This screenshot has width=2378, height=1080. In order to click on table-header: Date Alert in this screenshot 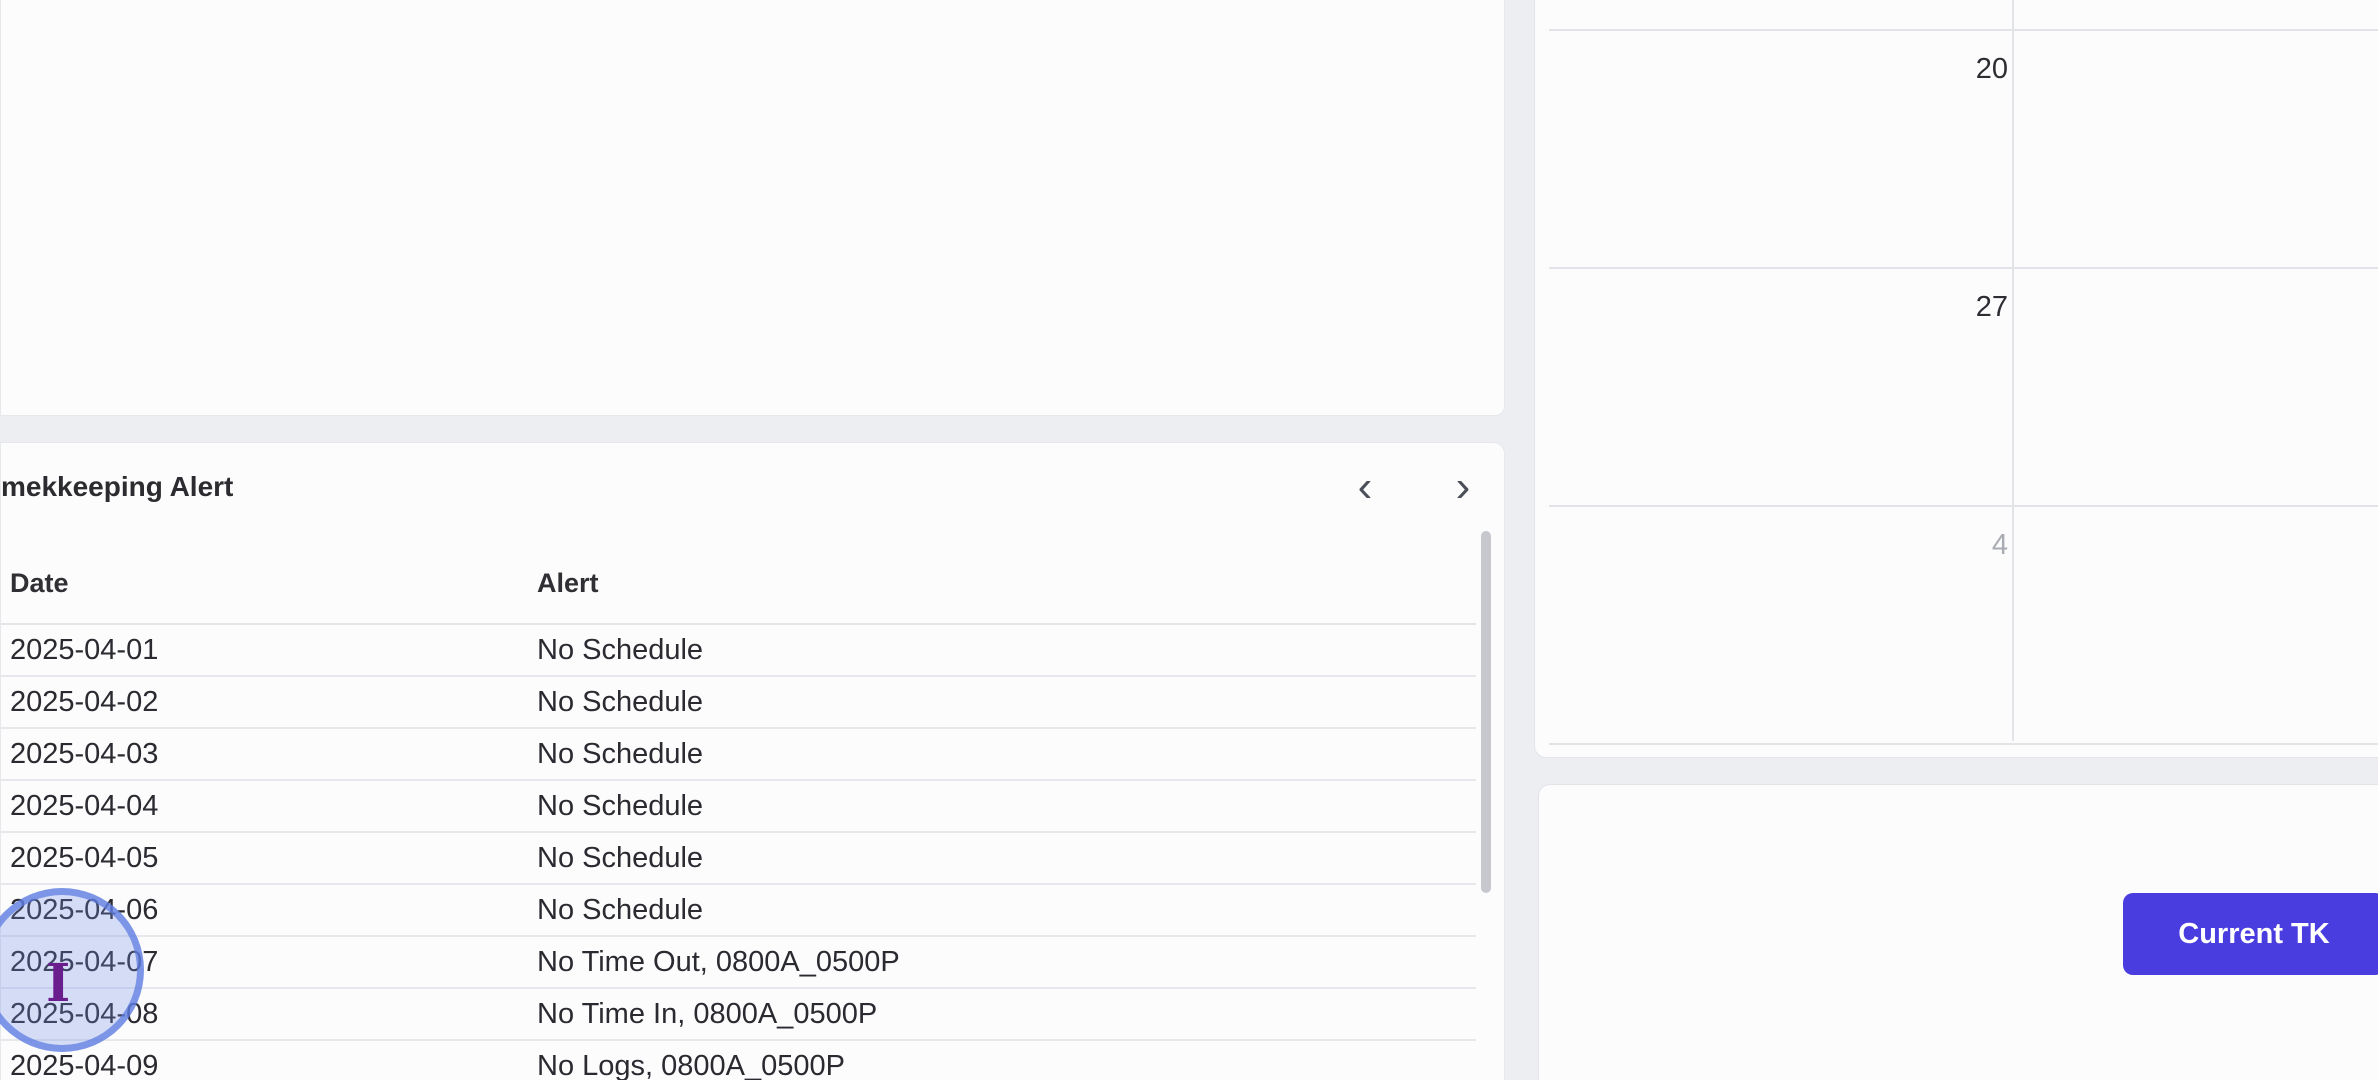, I will do `click(738, 584)`.